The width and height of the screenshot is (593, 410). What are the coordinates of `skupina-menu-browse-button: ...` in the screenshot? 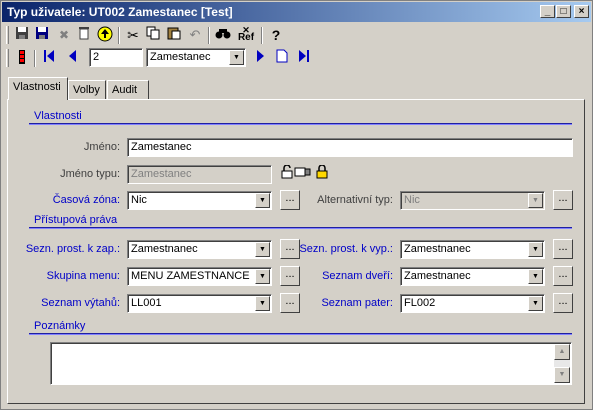 It's located at (290, 276).